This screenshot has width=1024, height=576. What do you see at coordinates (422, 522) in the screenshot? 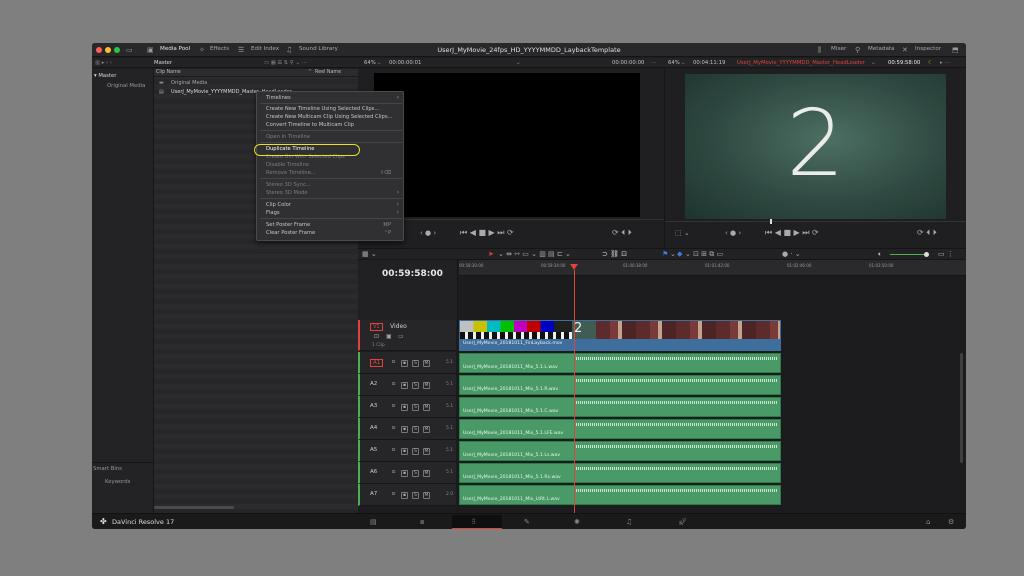
I see `cut-page-icon: ⧈` at bounding box center [422, 522].